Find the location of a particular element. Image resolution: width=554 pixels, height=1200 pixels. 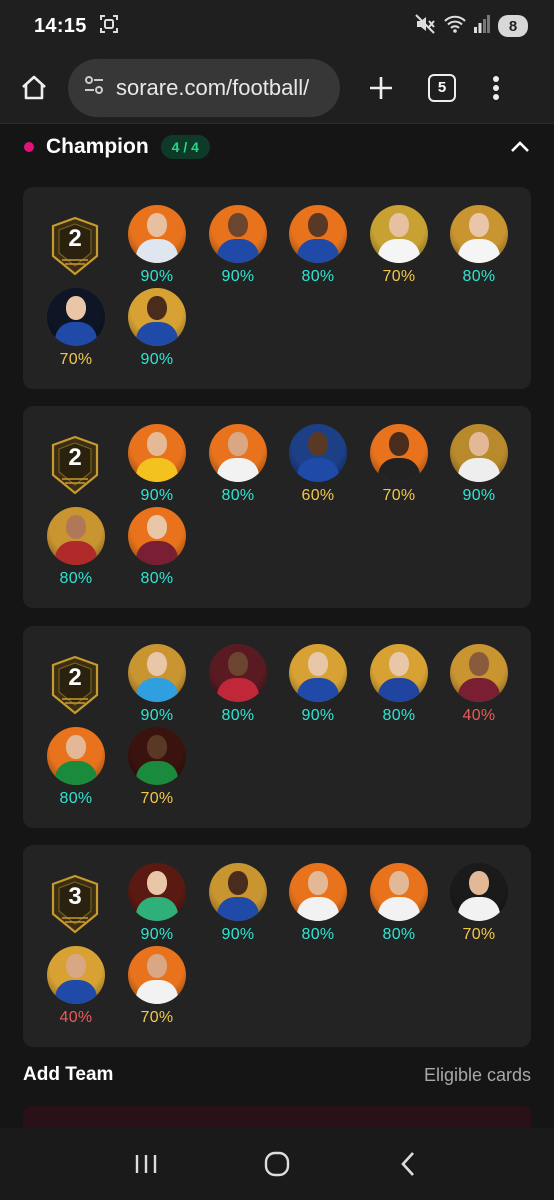

section-title: Champion is located at coordinates (97, 146).